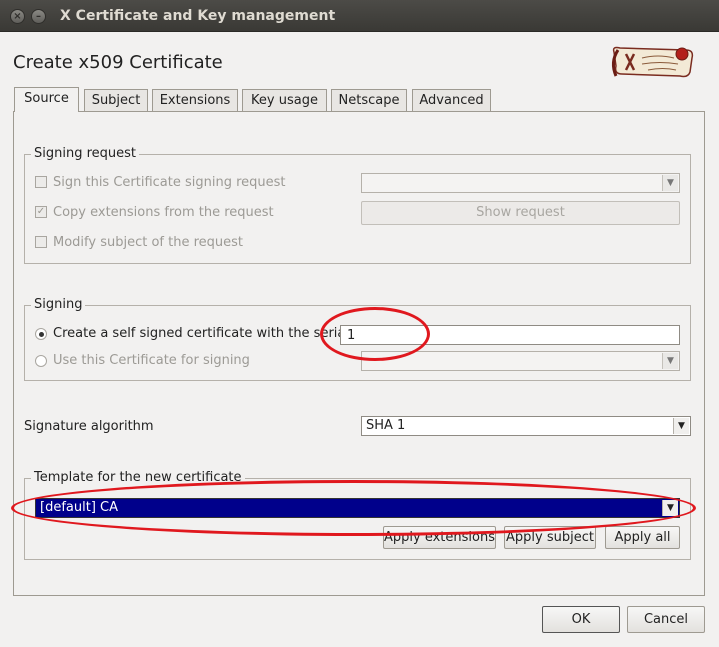 The height and width of the screenshot is (647, 719). I want to click on self-signed-radio, so click(41, 334).